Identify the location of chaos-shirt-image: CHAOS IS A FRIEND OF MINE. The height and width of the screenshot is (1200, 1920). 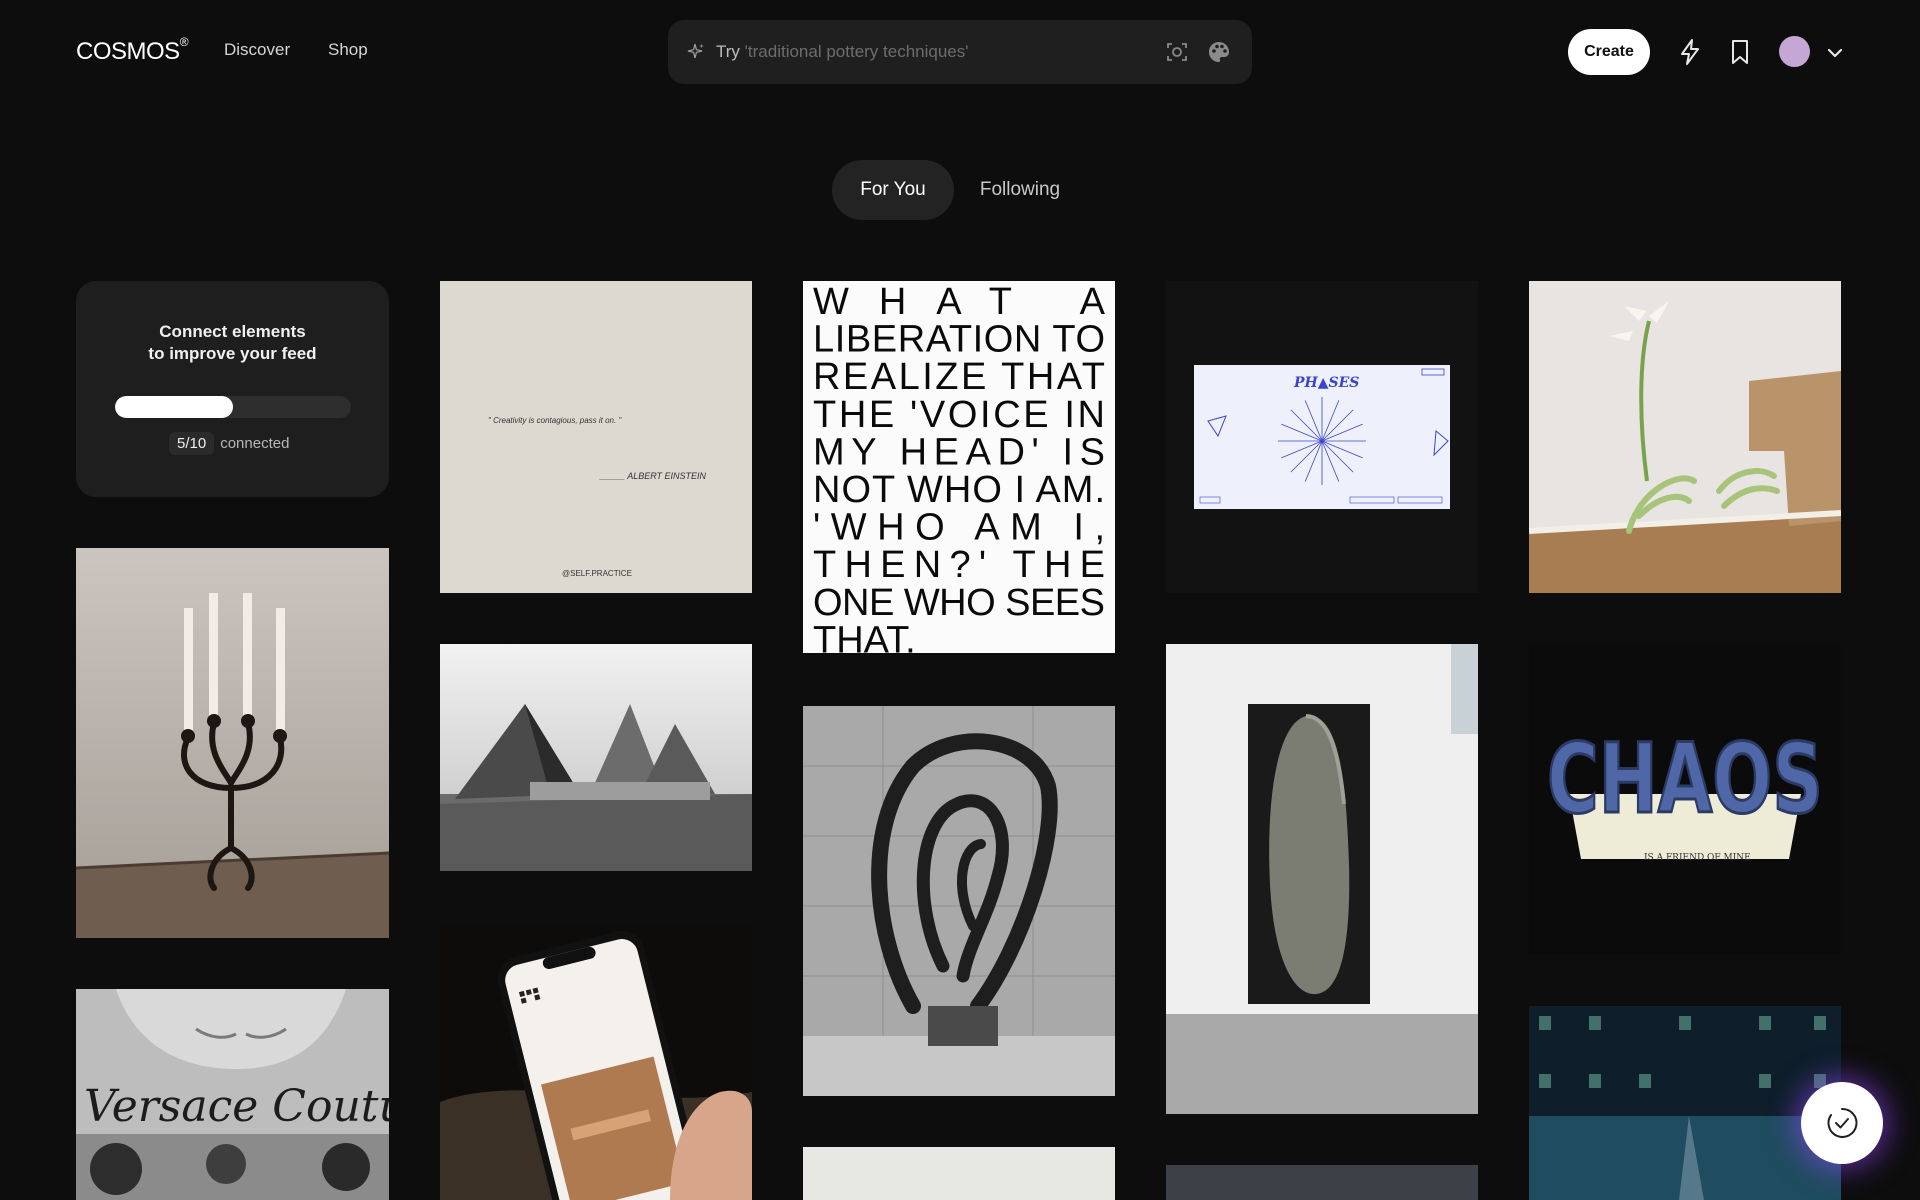
(1685, 799).